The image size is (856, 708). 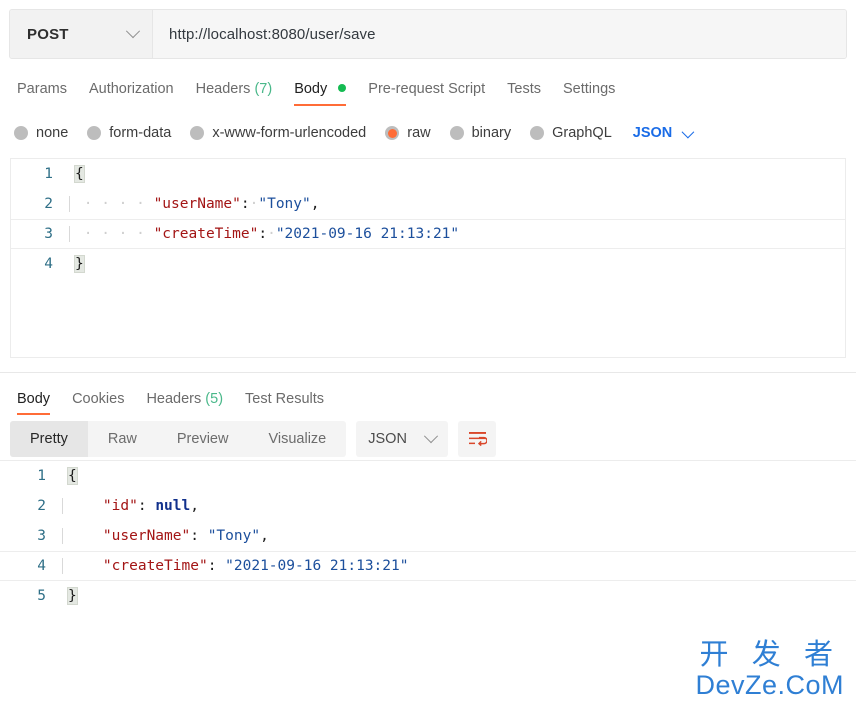 I want to click on view-mode-preview: Preview, so click(x=203, y=439).